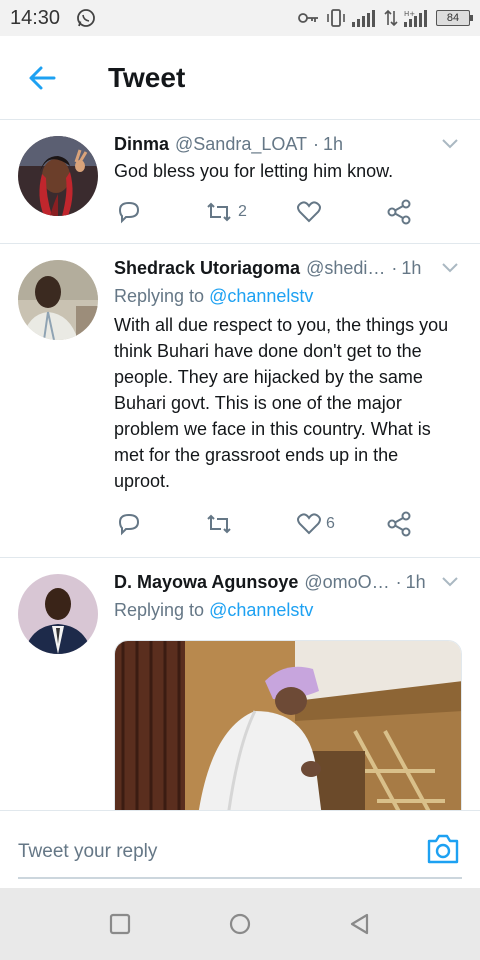 This screenshot has height=960, width=480. I want to click on tweet-media-image, so click(288, 725).